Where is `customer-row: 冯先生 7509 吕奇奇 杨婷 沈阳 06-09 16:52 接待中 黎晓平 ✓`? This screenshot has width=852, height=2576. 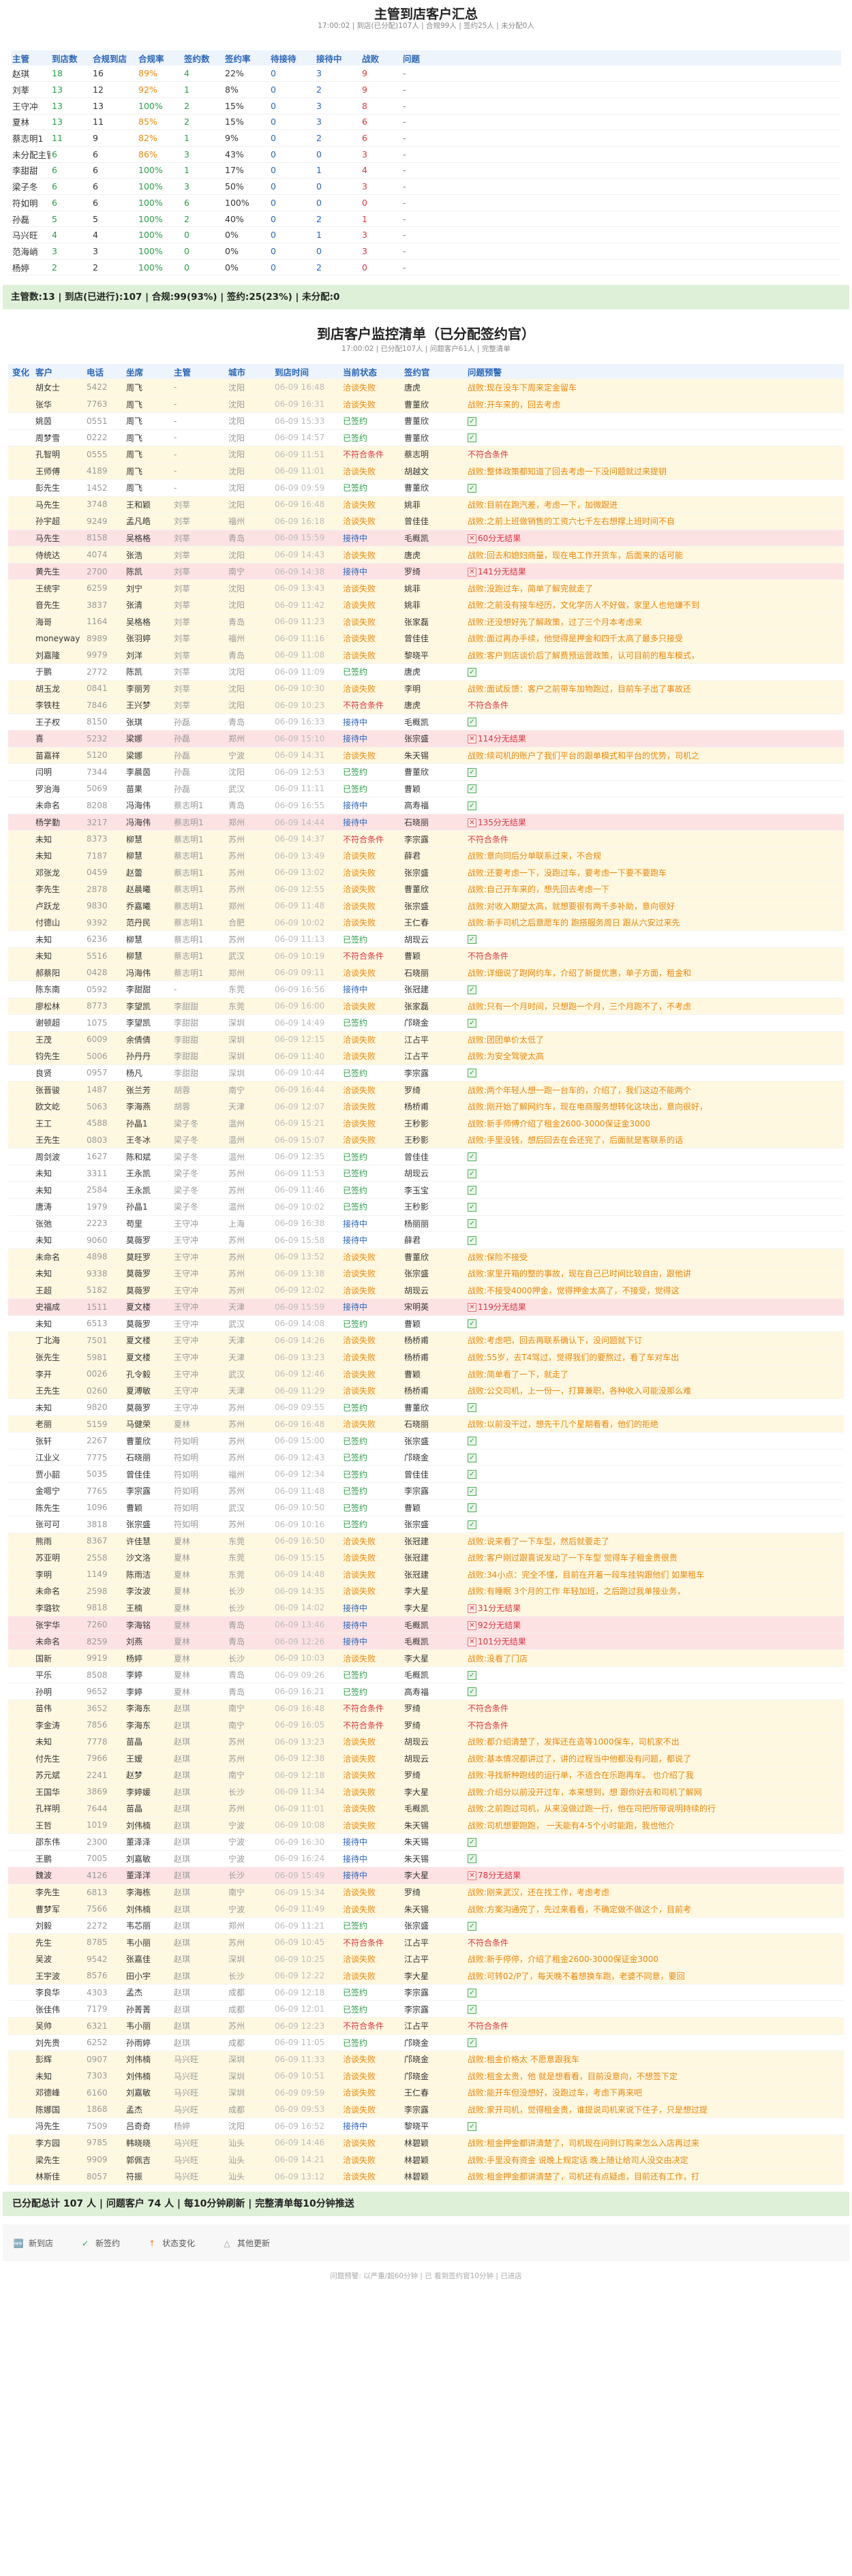 customer-row: 冯先生 7509 吕奇奇 杨婷 沈阳 06-09 16:52 接待中 黎晓平 ✓ is located at coordinates (426, 2126).